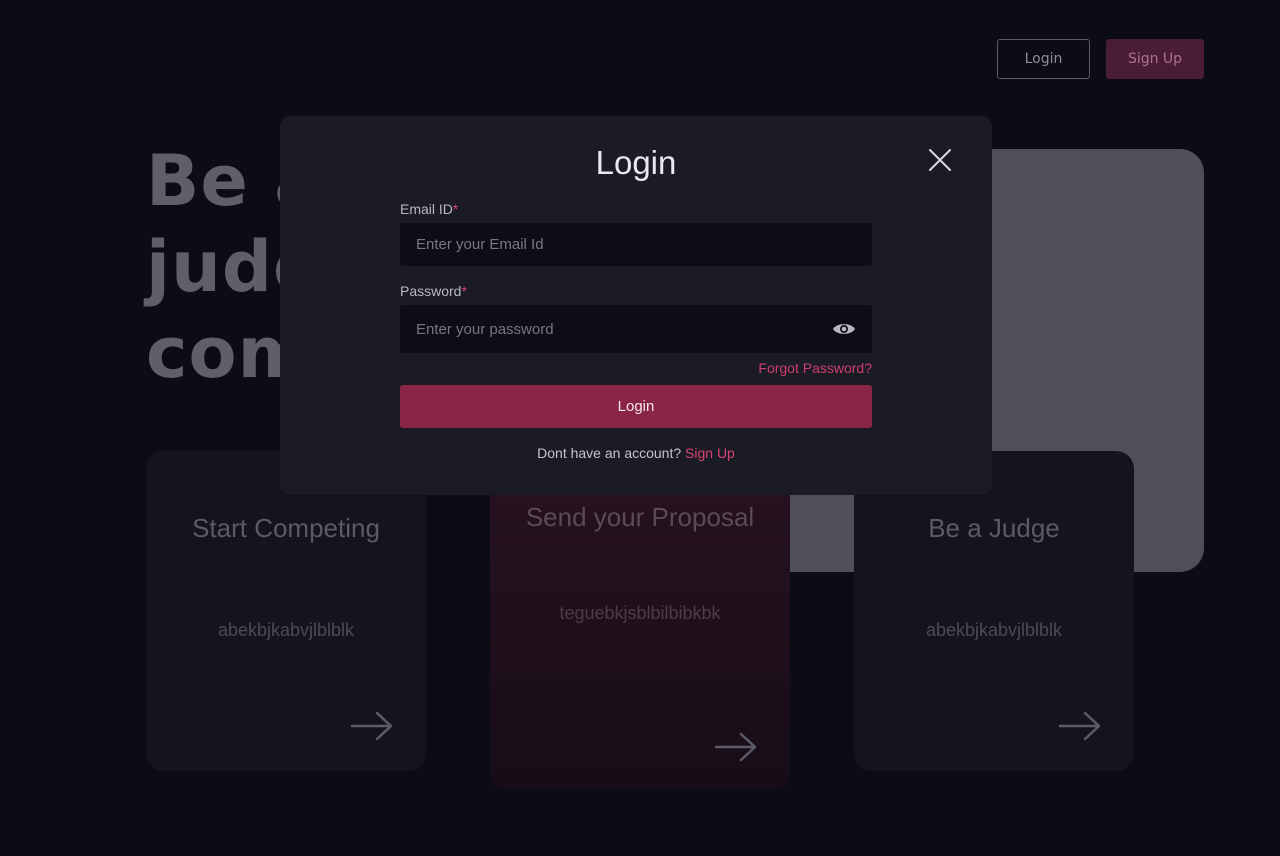  Describe the element at coordinates (640, 517) in the screenshot. I see `card-title: Send your Proposal` at that location.